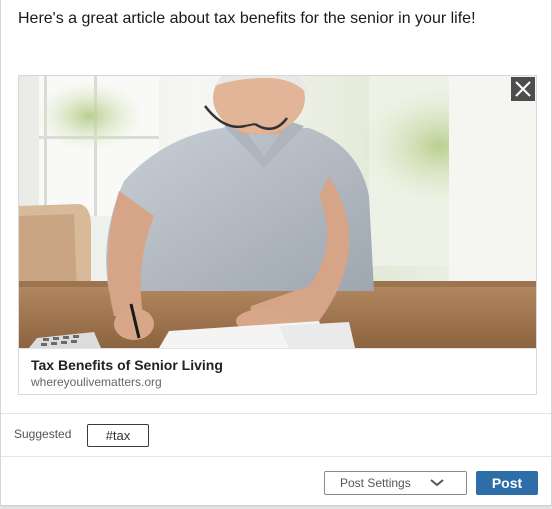  I want to click on suggested-label: Suggested, so click(43, 434).